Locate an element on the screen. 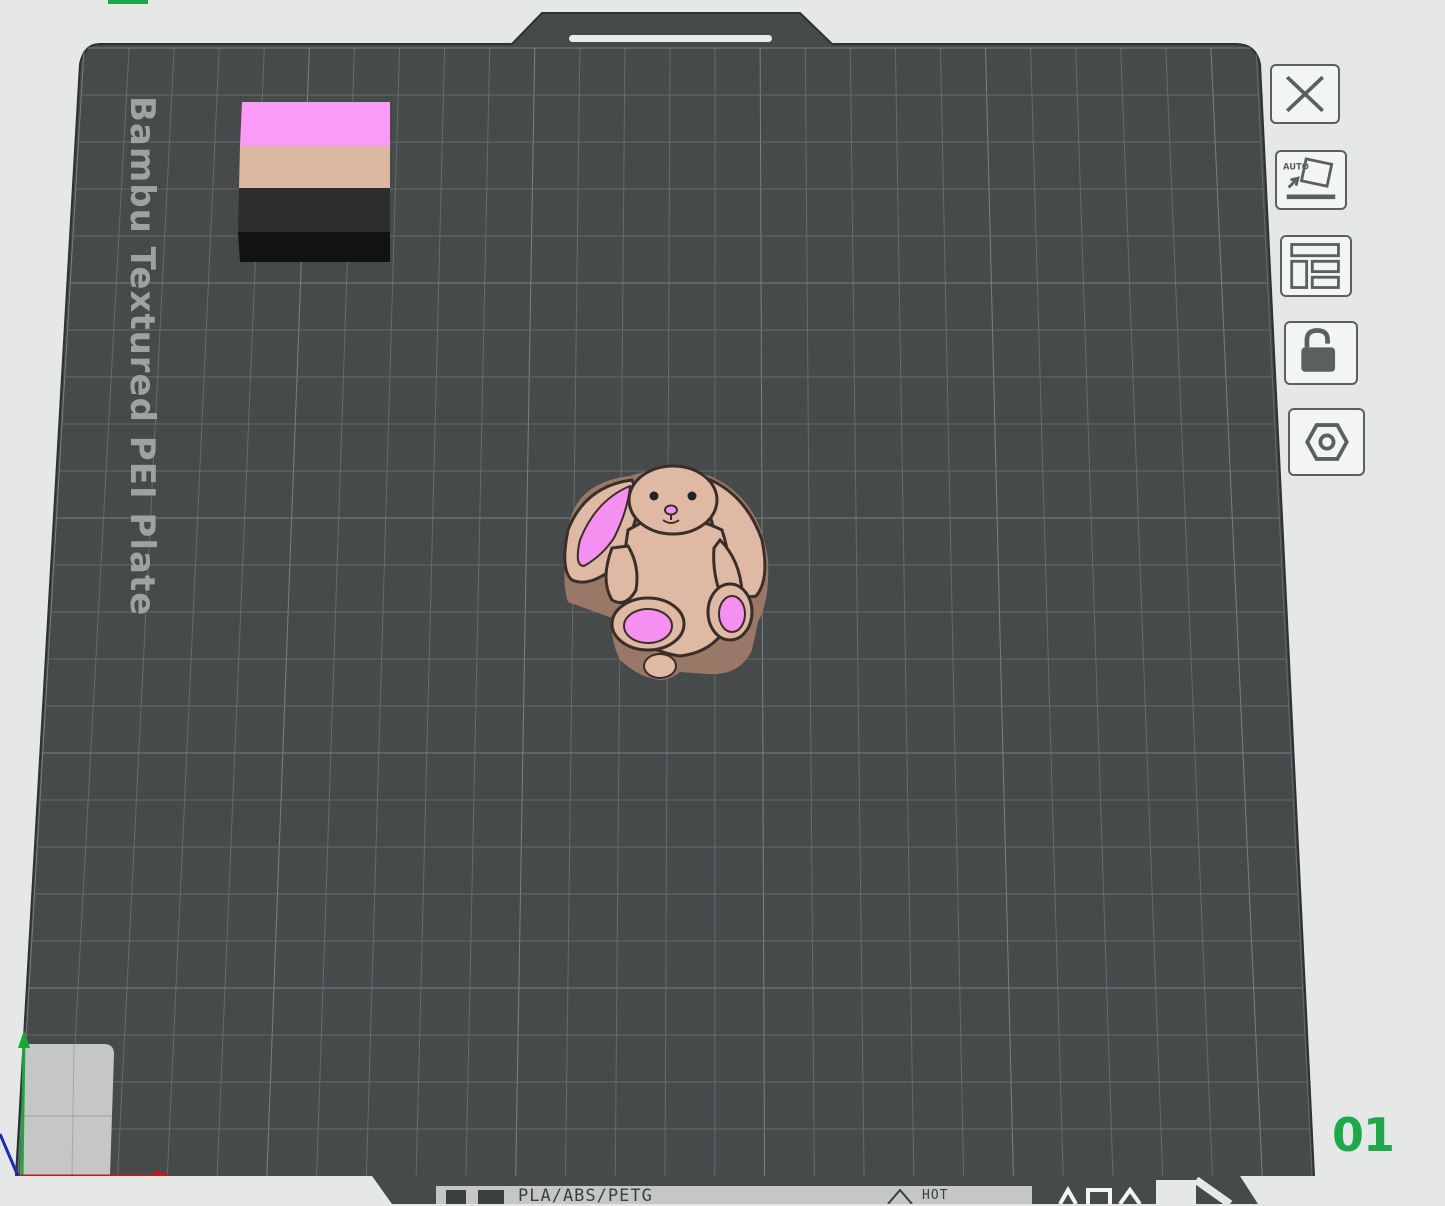 This screenshot has width=1445, height=1206. arrange-button is located at coordinates (1316, 266).